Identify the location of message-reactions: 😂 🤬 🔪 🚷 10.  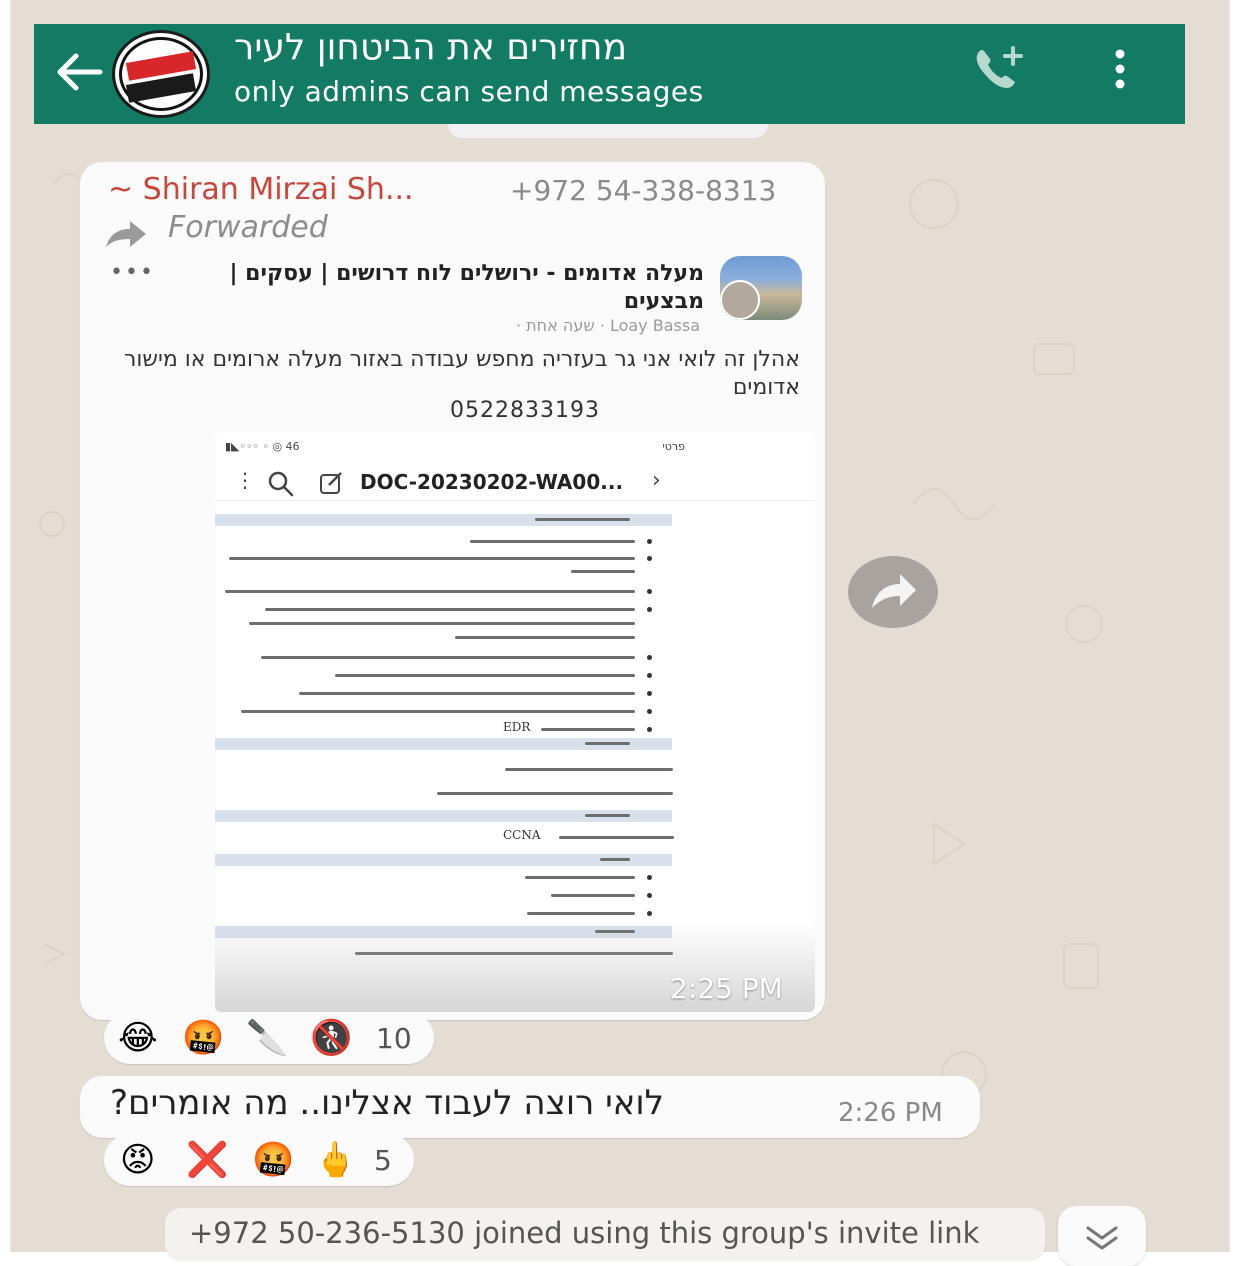
(269, 1038).